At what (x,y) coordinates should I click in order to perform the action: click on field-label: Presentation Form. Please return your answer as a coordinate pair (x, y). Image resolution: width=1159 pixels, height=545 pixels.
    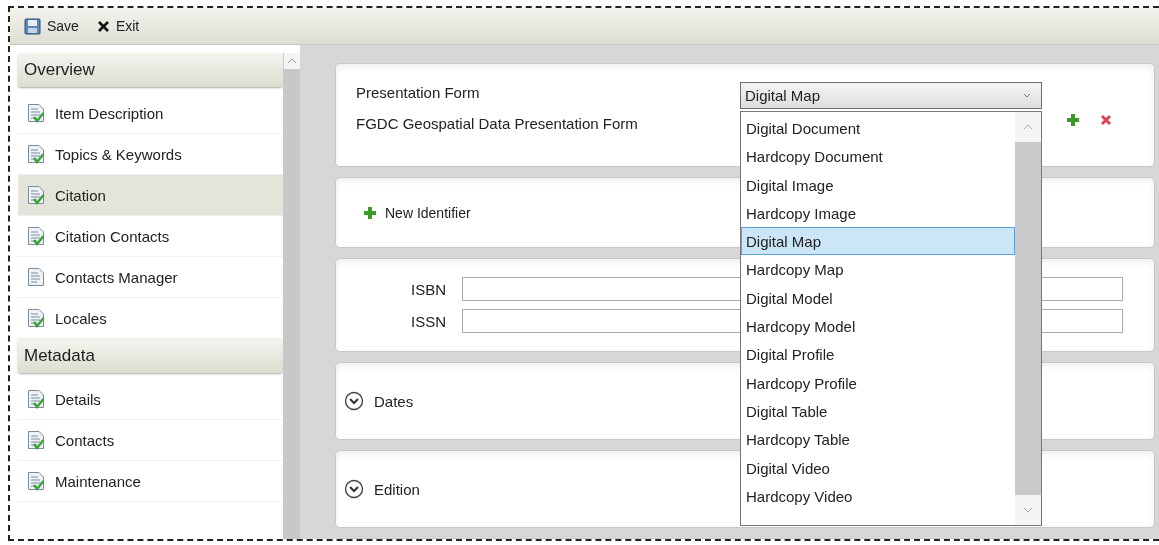
    Looking at the image, I should click on (418, 92).